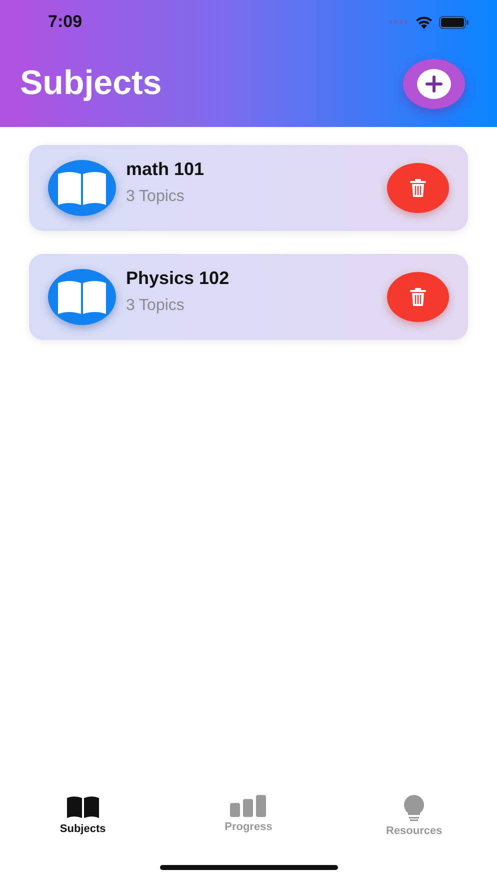 The image size is (497, 883). I want to click on subject-name: Physics 102, so click(178, 278).